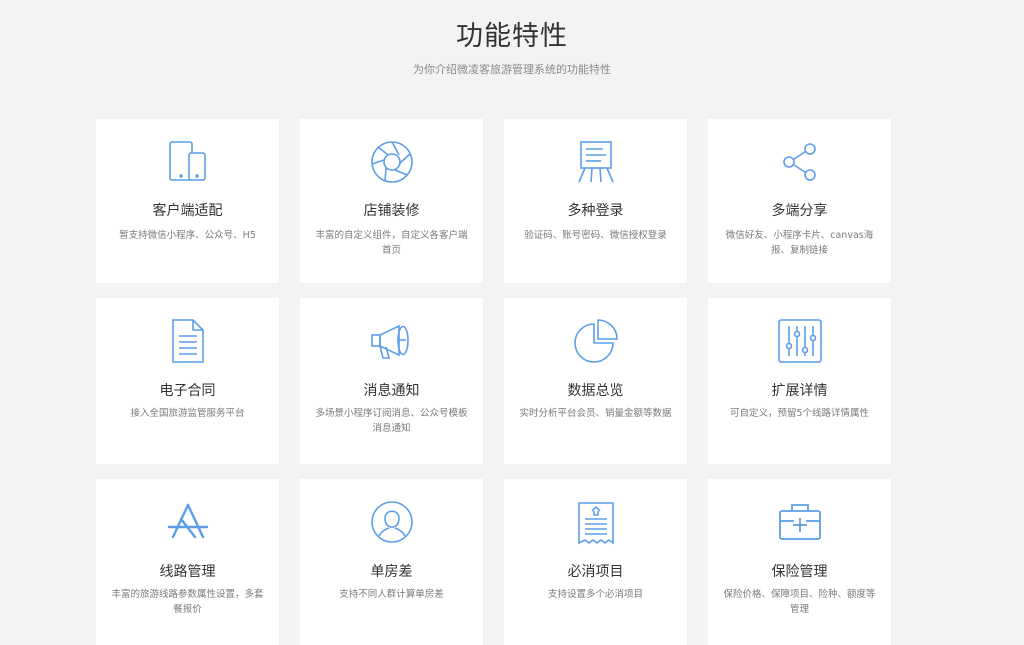 This screenshot has height=645, width=1024. I want to click on feature-desc: 实时分析平台会员、销量金额等数据, so click(595, 413).